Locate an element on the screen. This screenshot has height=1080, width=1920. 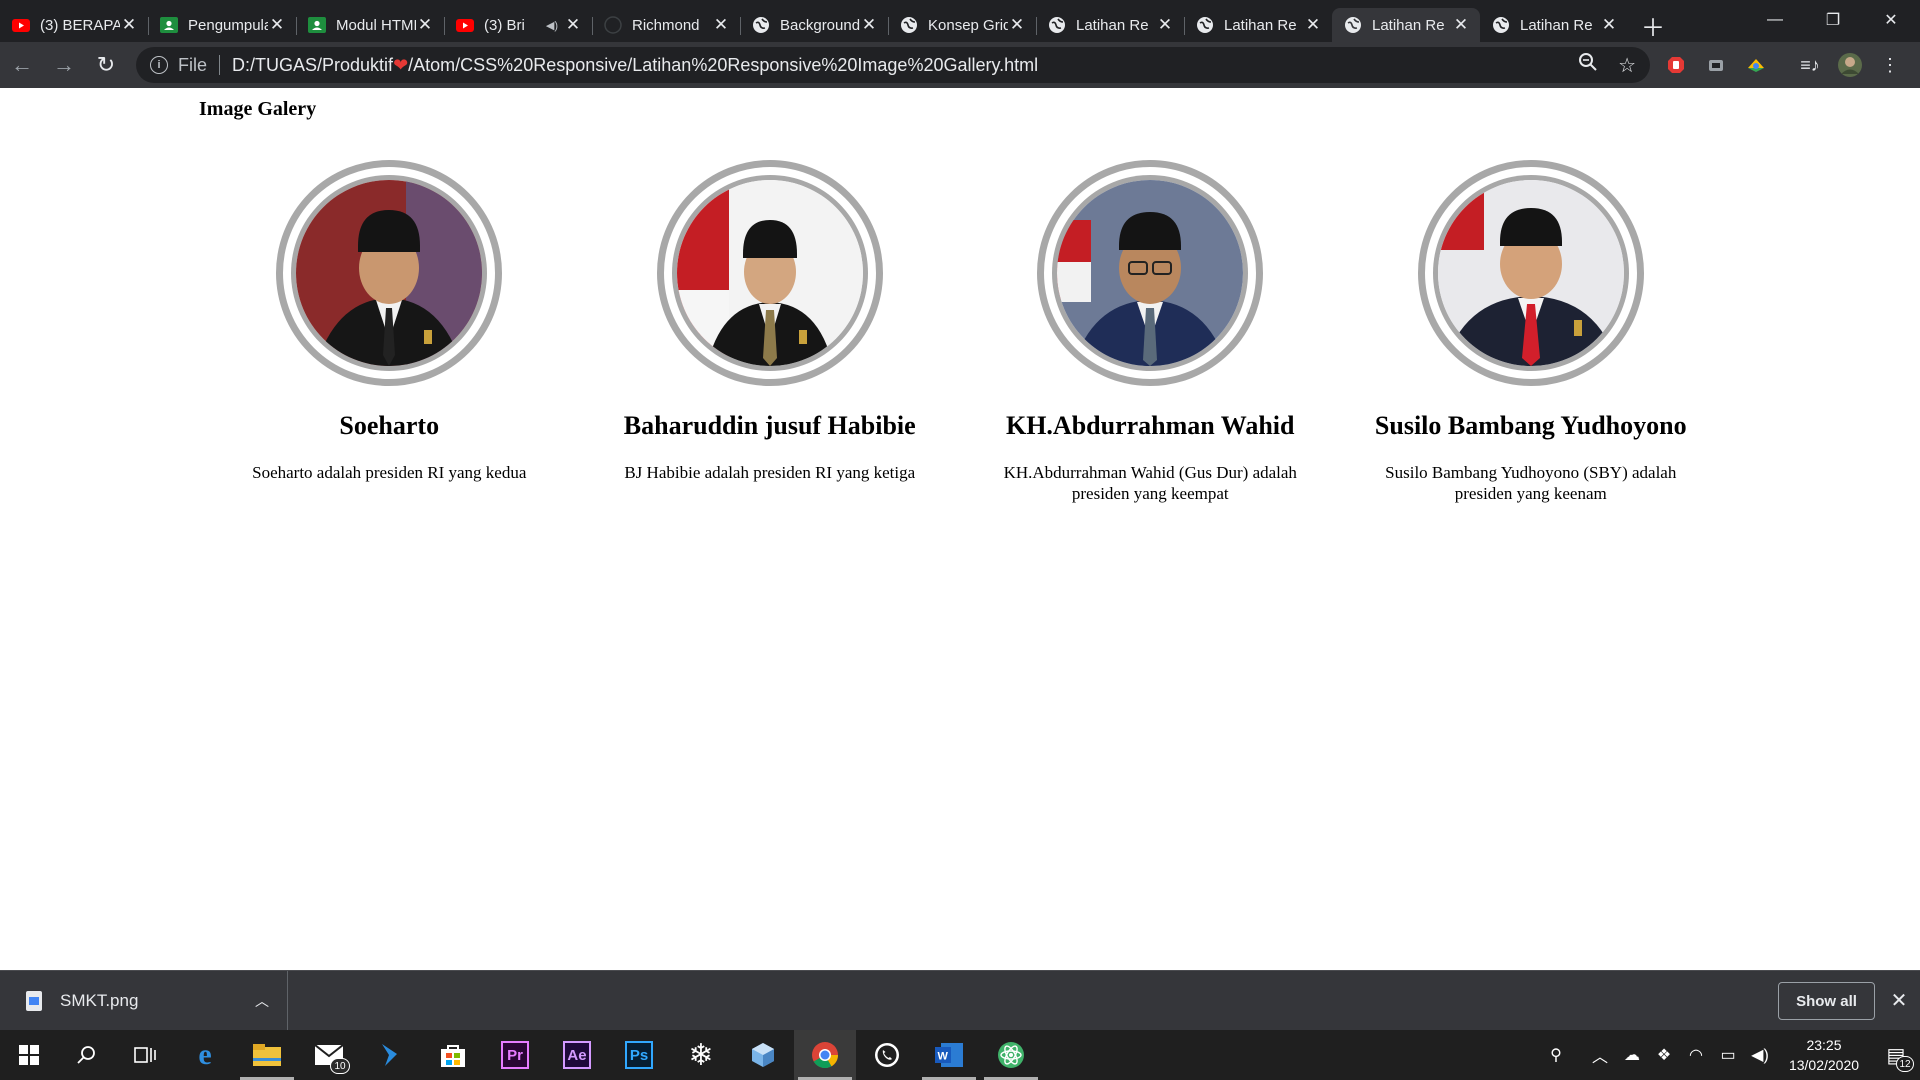
edge-icon: e is located at coordinates (205, 1055).